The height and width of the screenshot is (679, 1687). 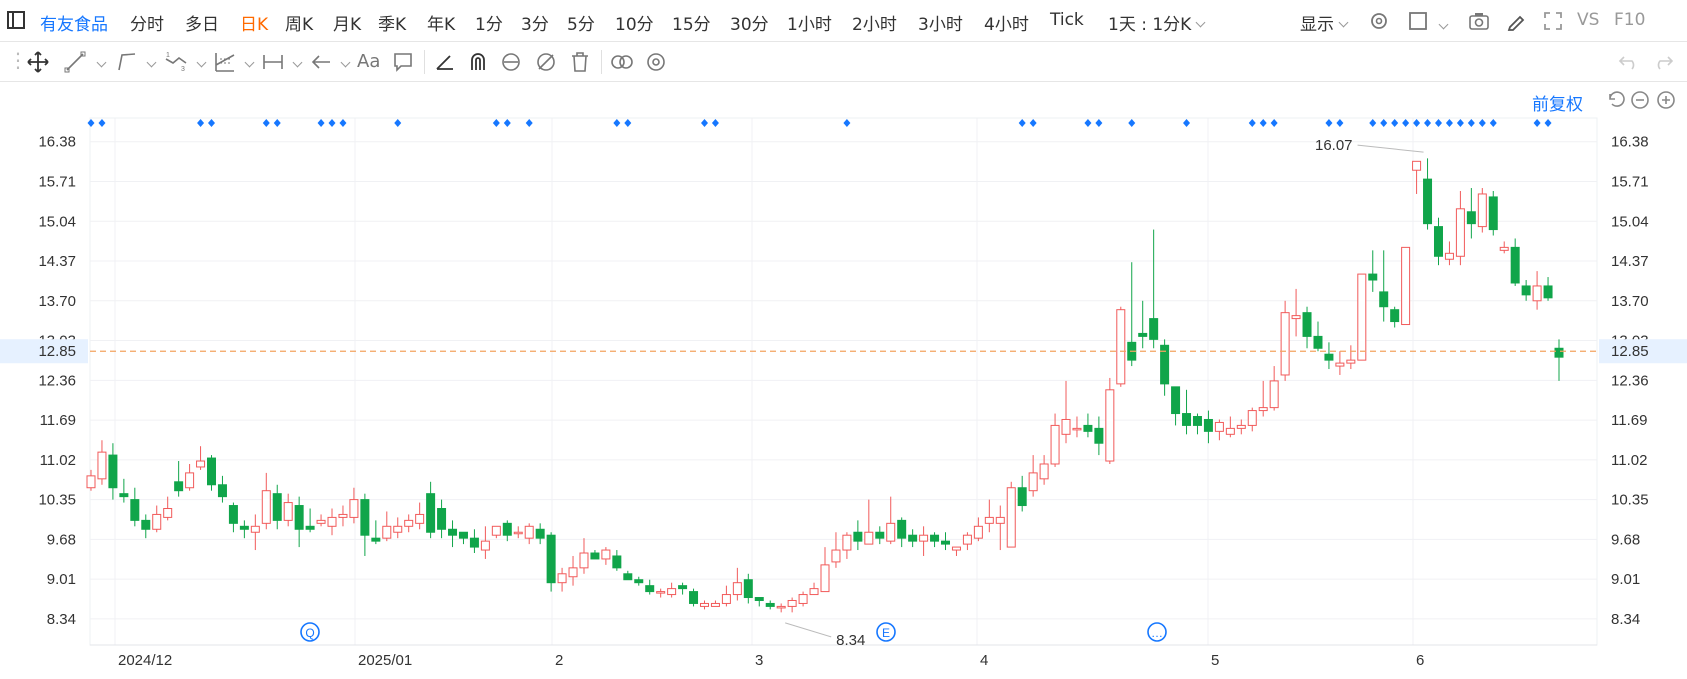 I want to click on period-select: 1天 : 1分K, so click(x=1157, y=22).